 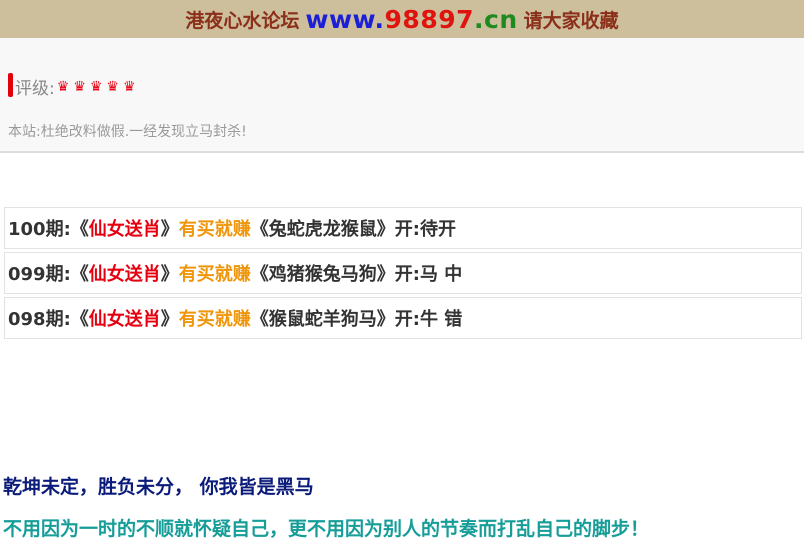 I want to click on site-url-link: www.98897.cn, so click(x=411, y=19).